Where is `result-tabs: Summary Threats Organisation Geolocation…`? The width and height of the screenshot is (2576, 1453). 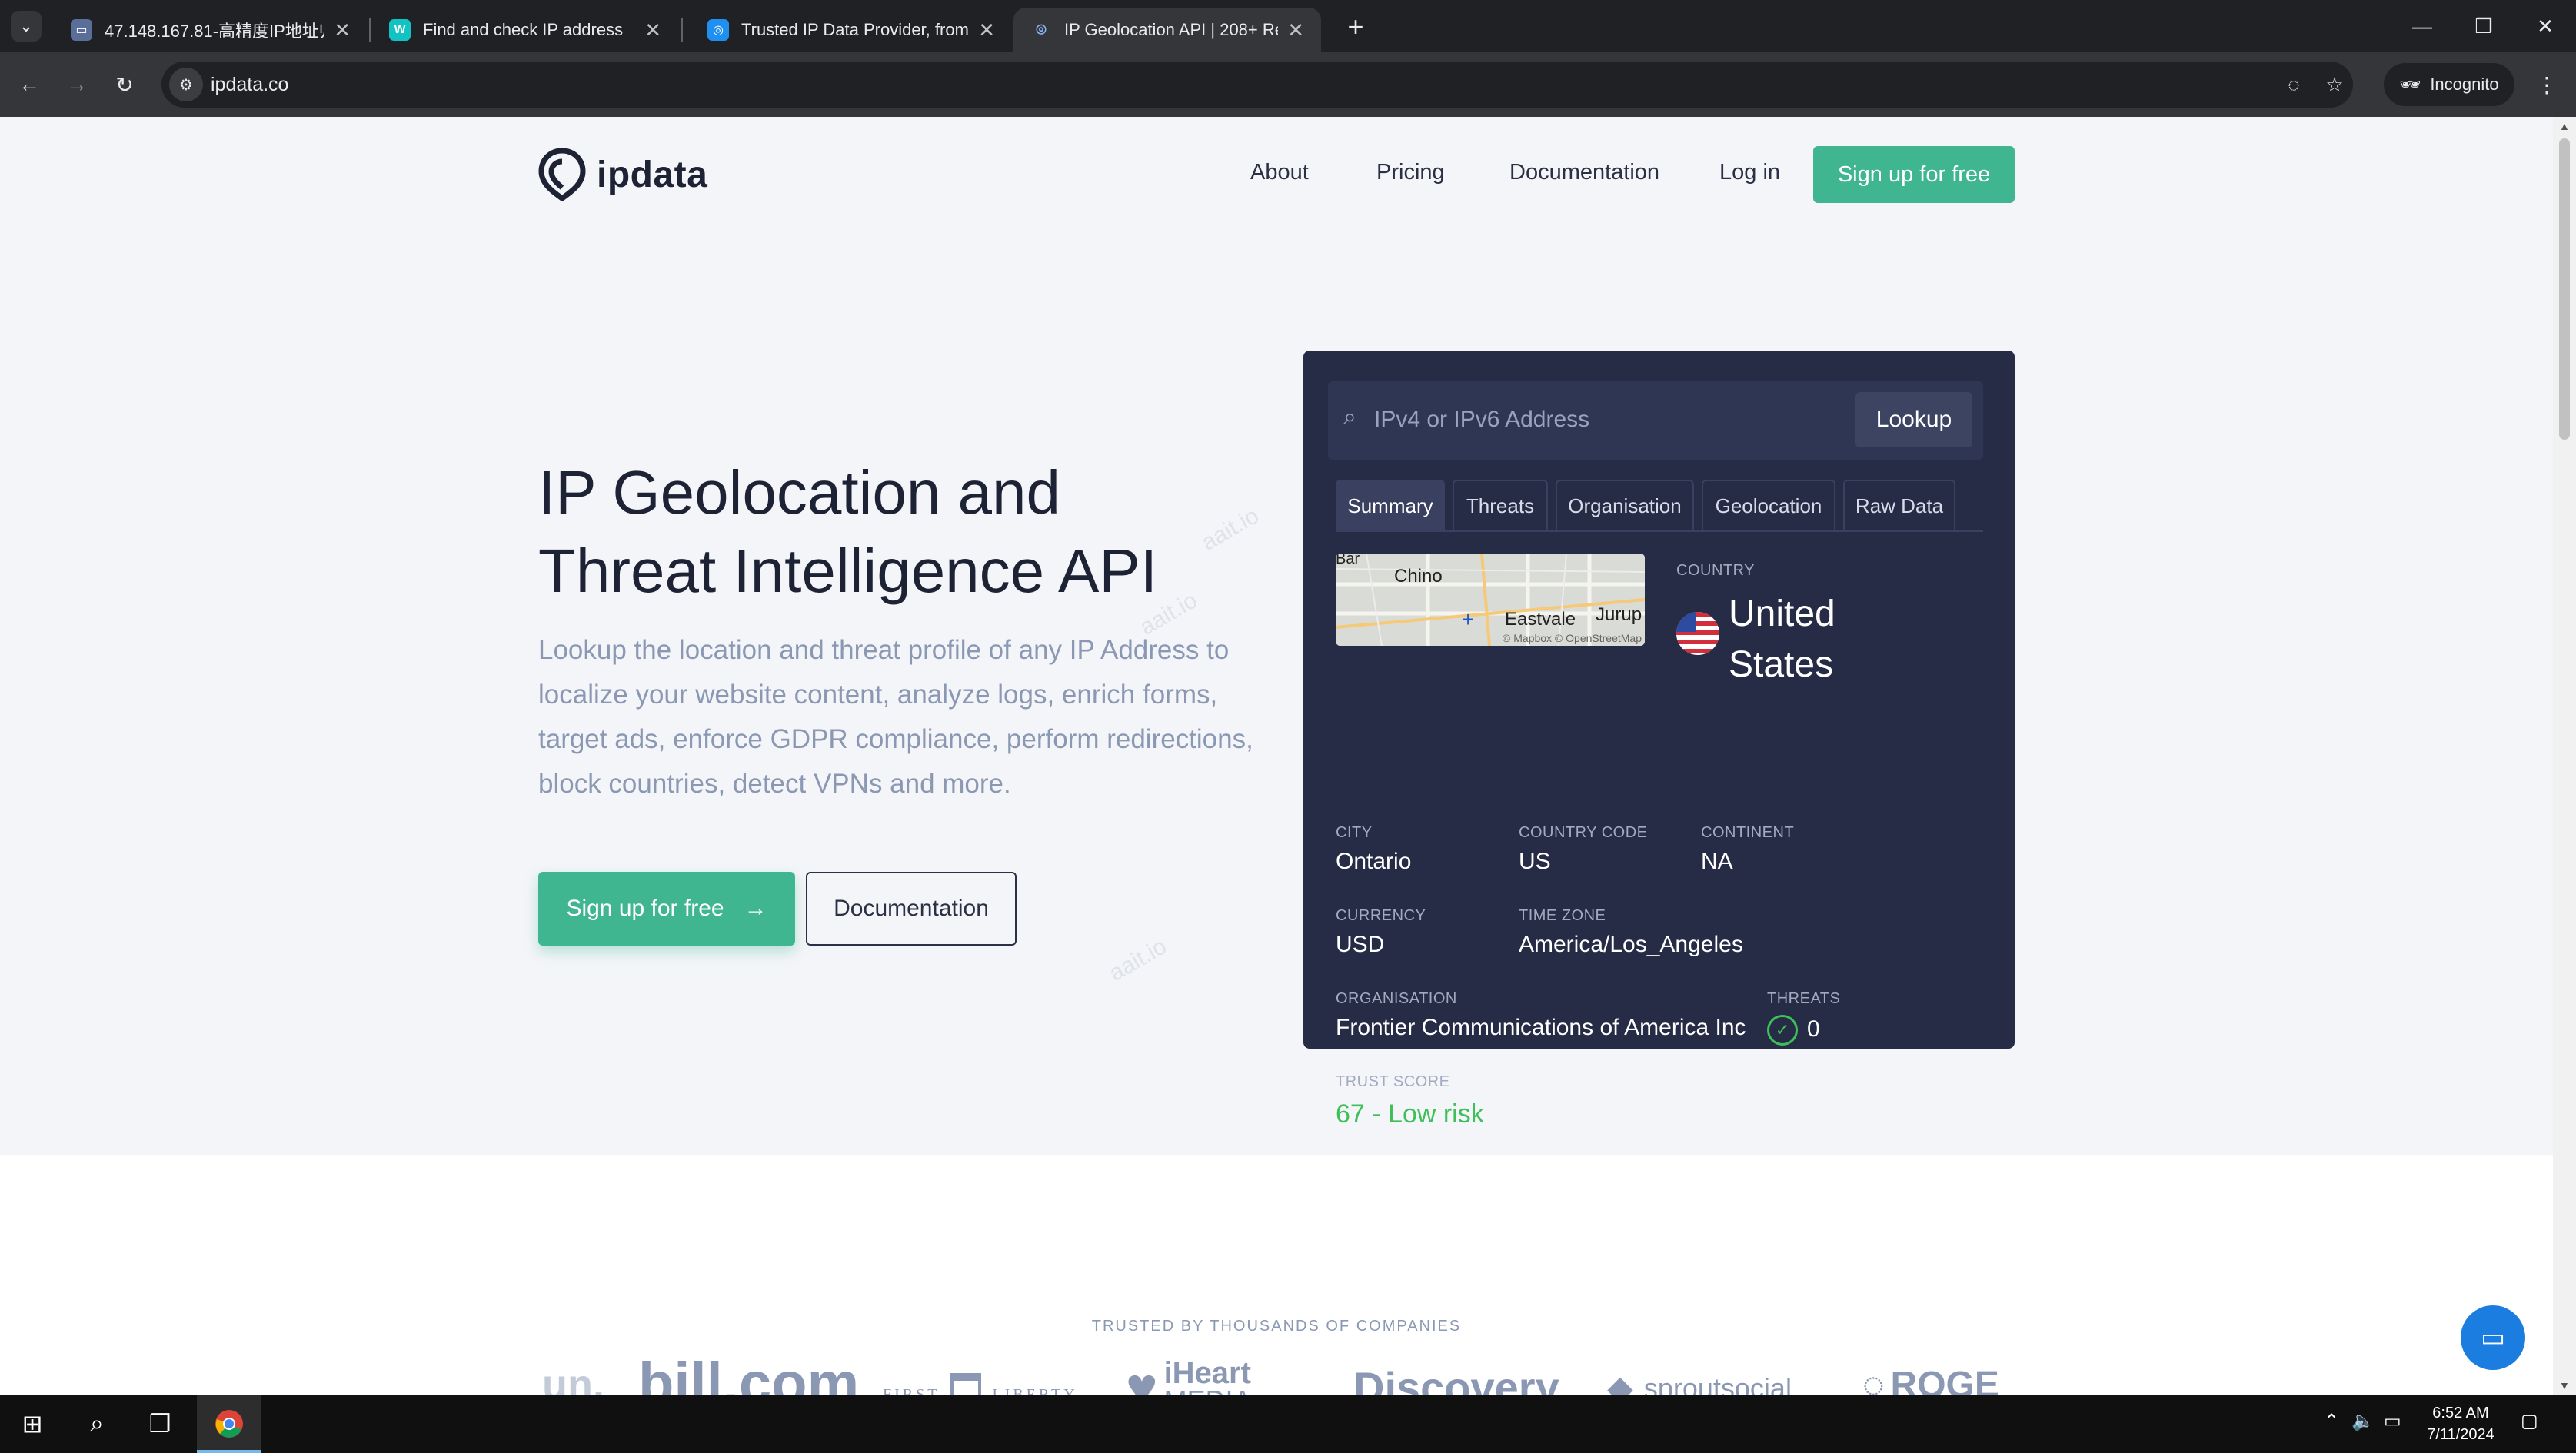
result-tabs: Summary Threats Organisation Geolocation… is located at coordinates (1660, 506).